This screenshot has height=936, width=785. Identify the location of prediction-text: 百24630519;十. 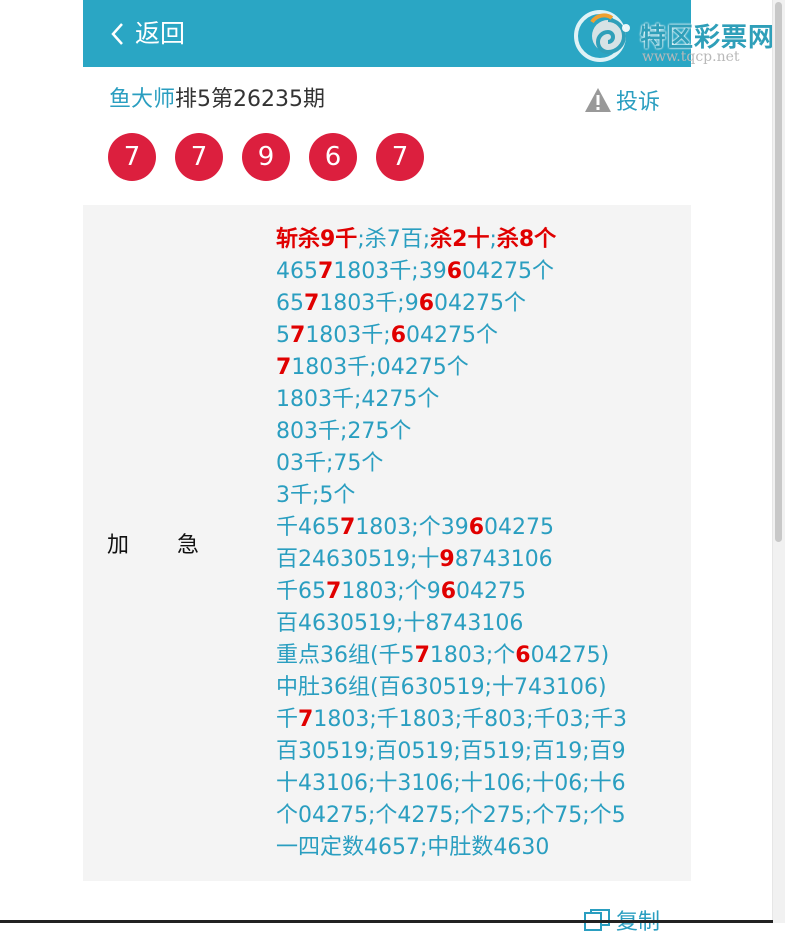
(358, 559).